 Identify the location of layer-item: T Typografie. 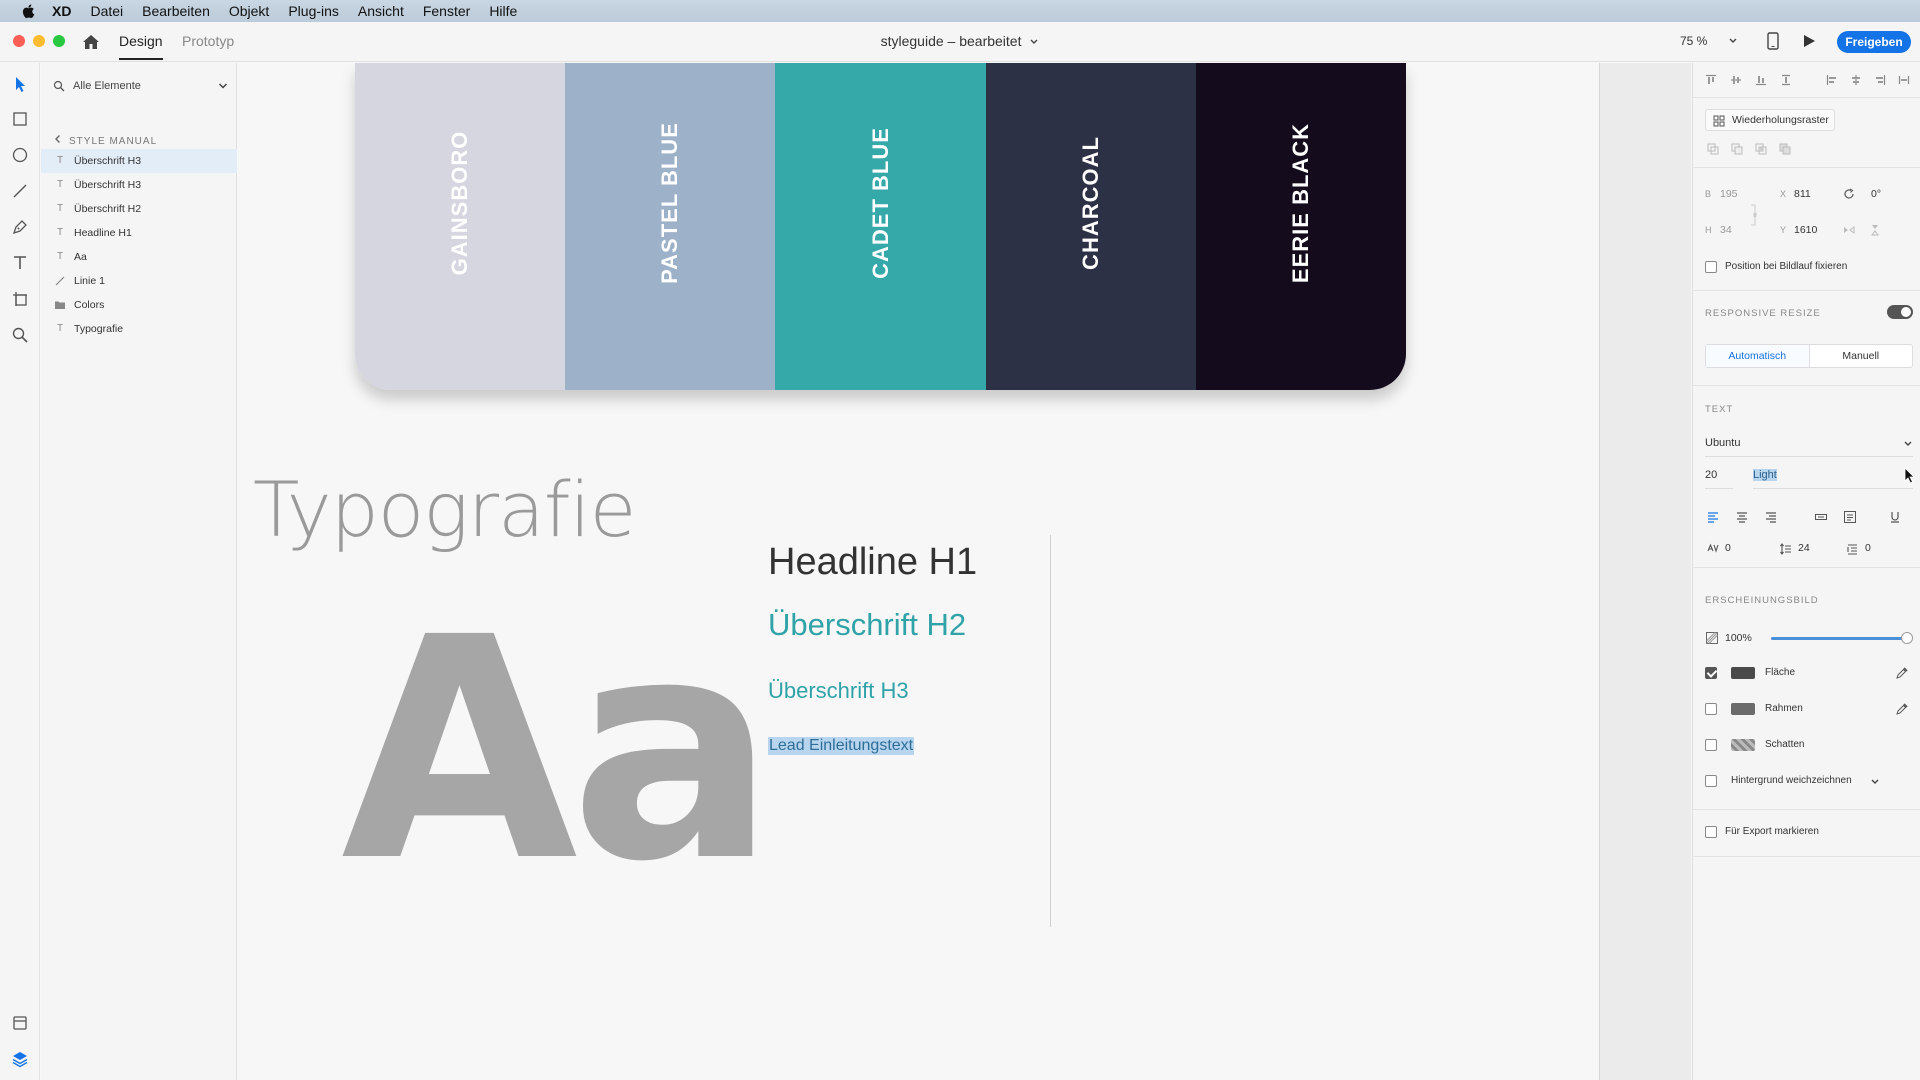
(139, 329).